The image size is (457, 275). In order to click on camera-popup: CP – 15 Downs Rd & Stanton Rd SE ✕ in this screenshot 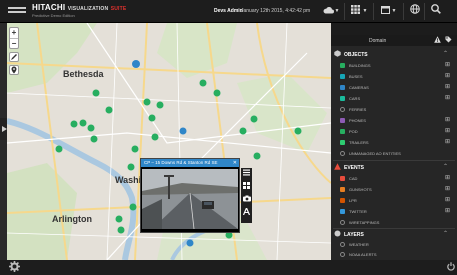, I will do `click(190, 195)`.